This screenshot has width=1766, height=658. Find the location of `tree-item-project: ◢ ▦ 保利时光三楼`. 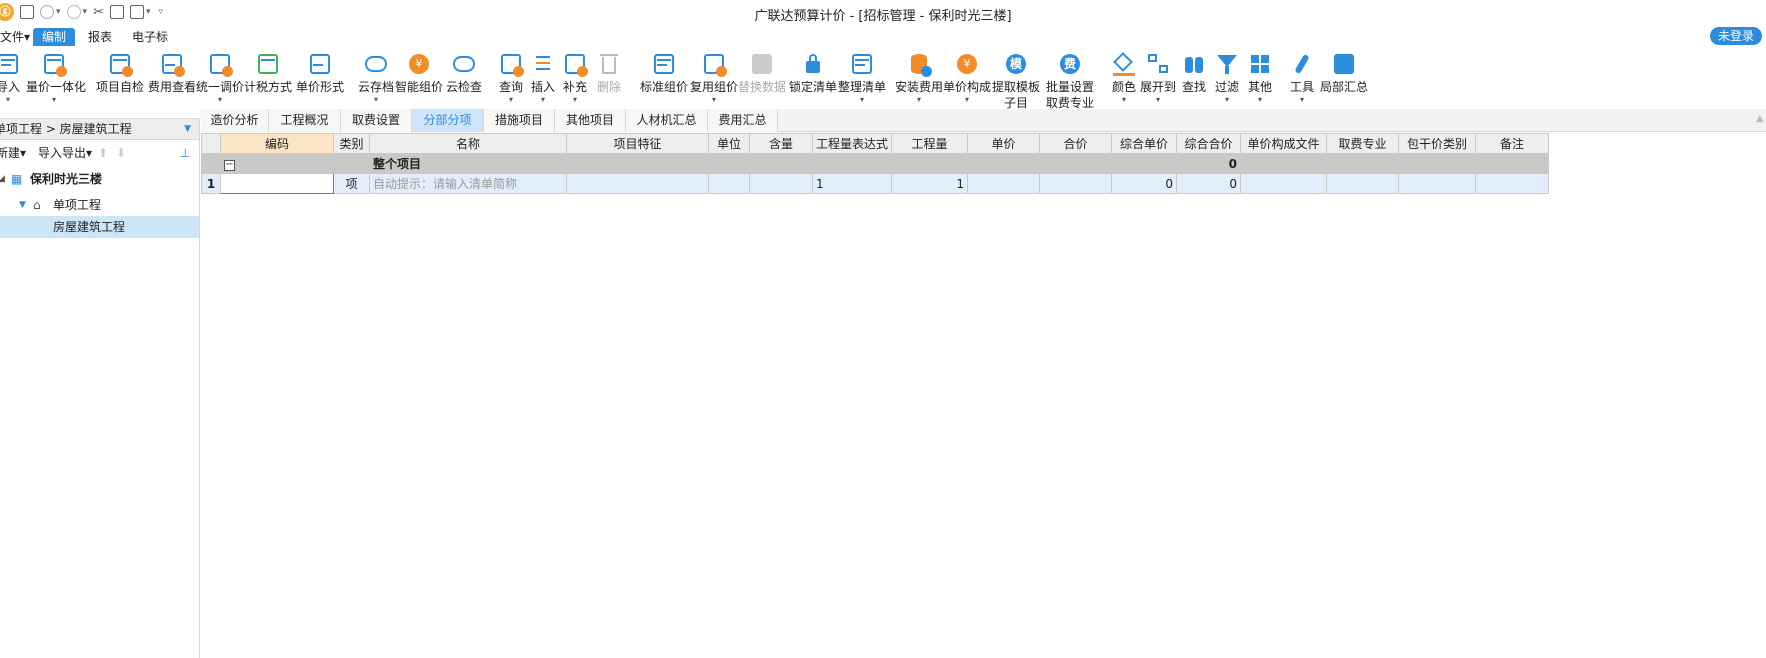

tree-item-project: ◢ ▦ 保利时光三楼 is located at coordinates (99, 179).